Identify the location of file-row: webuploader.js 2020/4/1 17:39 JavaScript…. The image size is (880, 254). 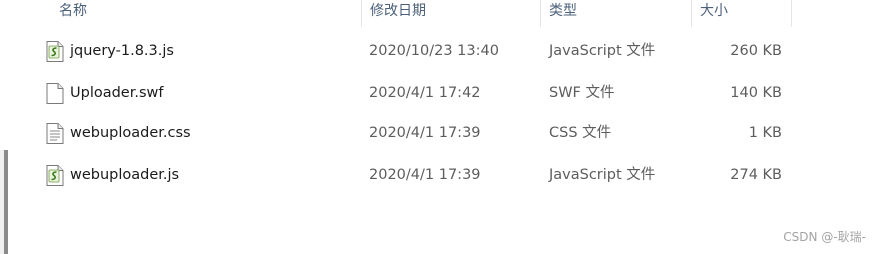
(420, 175).